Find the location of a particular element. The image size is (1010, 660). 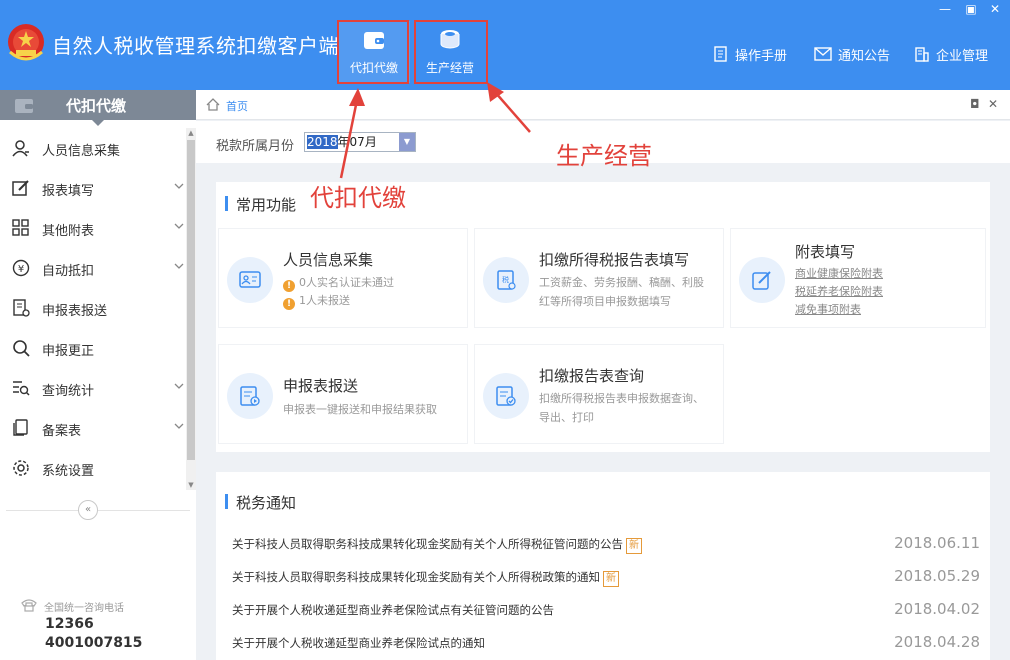

scroll-down-arrow: ▼ is located at coordinates (191, 485).